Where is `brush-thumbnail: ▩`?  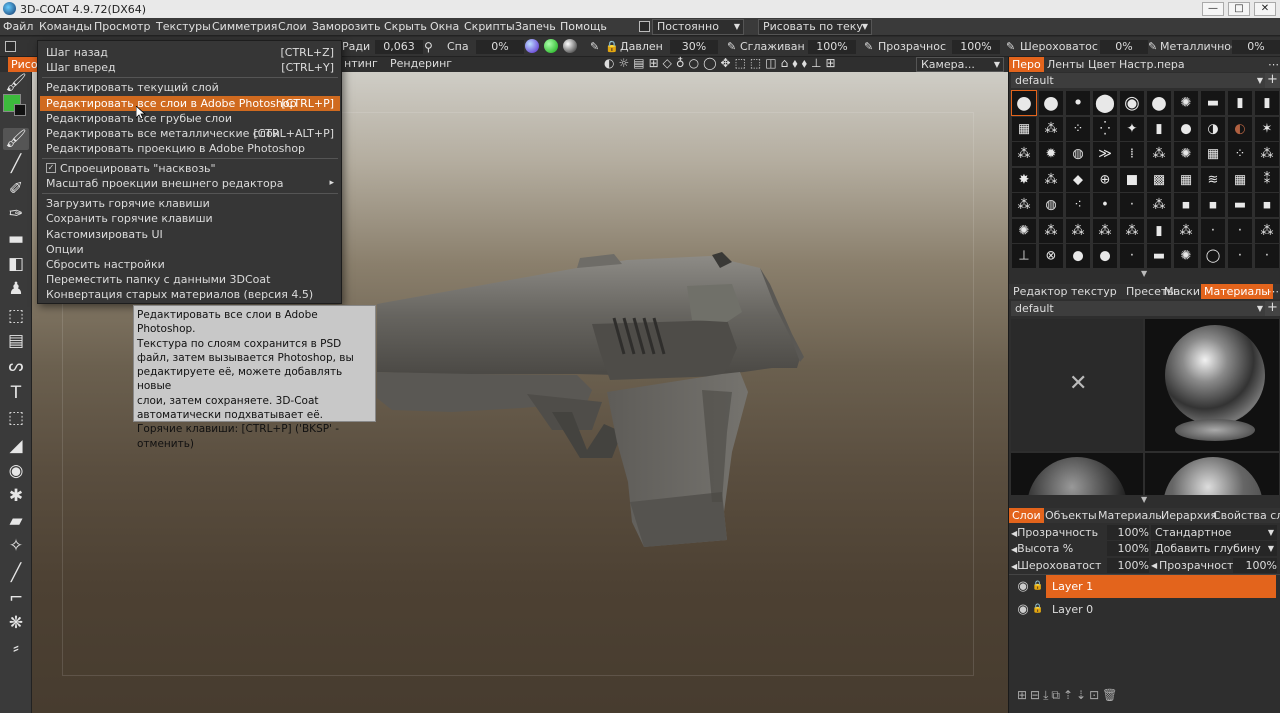
brush-thumbnail: ▩ is located at coordinates (1159, 179).